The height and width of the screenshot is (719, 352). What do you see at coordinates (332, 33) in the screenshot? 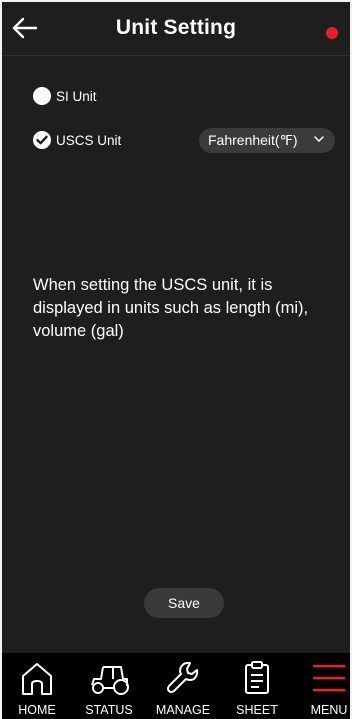
I see `status-dot` at bounding box center [332, 33].